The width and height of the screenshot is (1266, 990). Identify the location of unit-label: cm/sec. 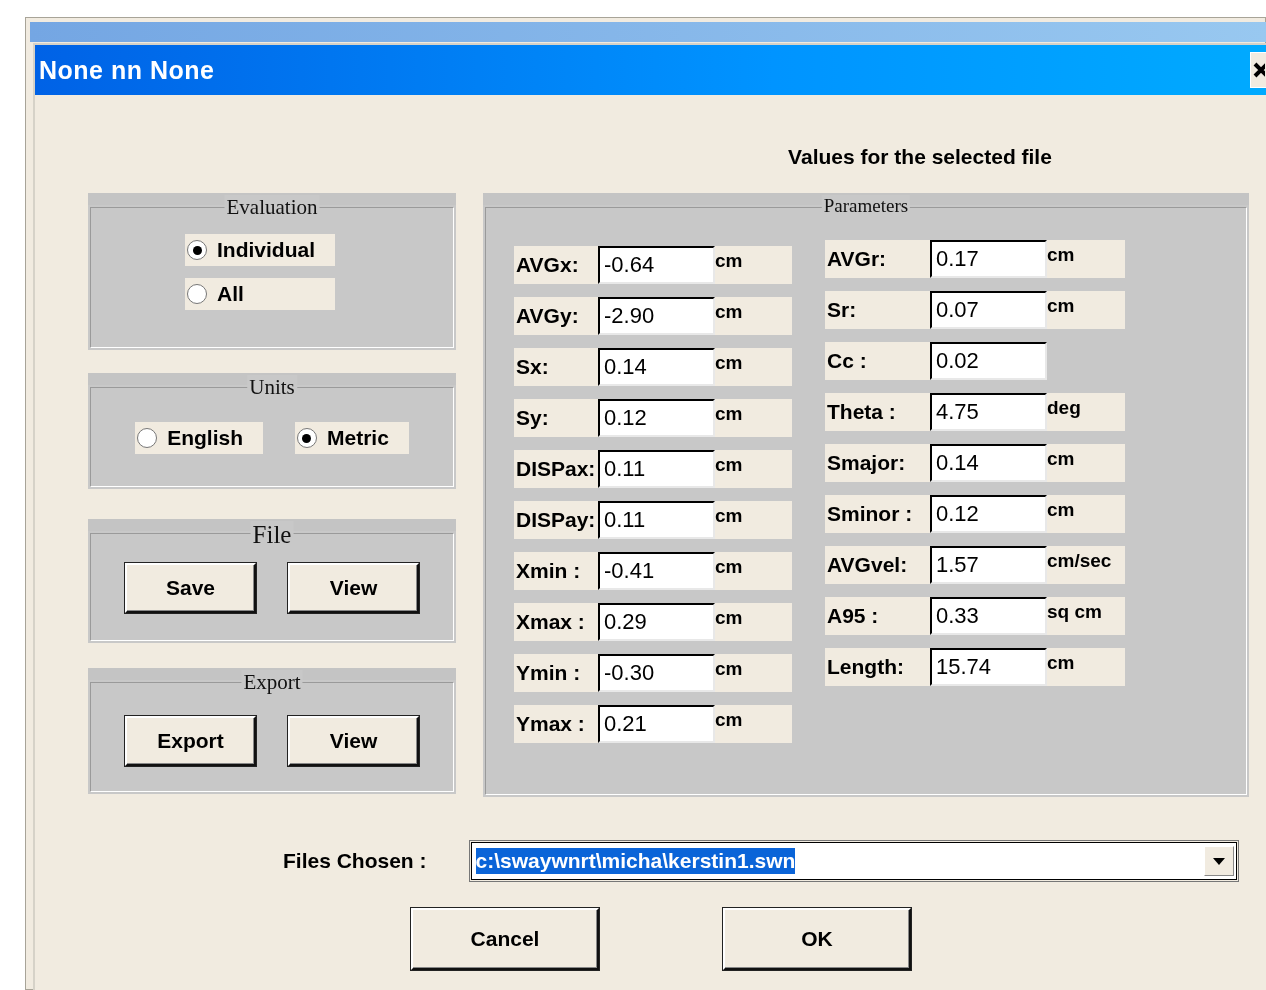
(1086, 565).